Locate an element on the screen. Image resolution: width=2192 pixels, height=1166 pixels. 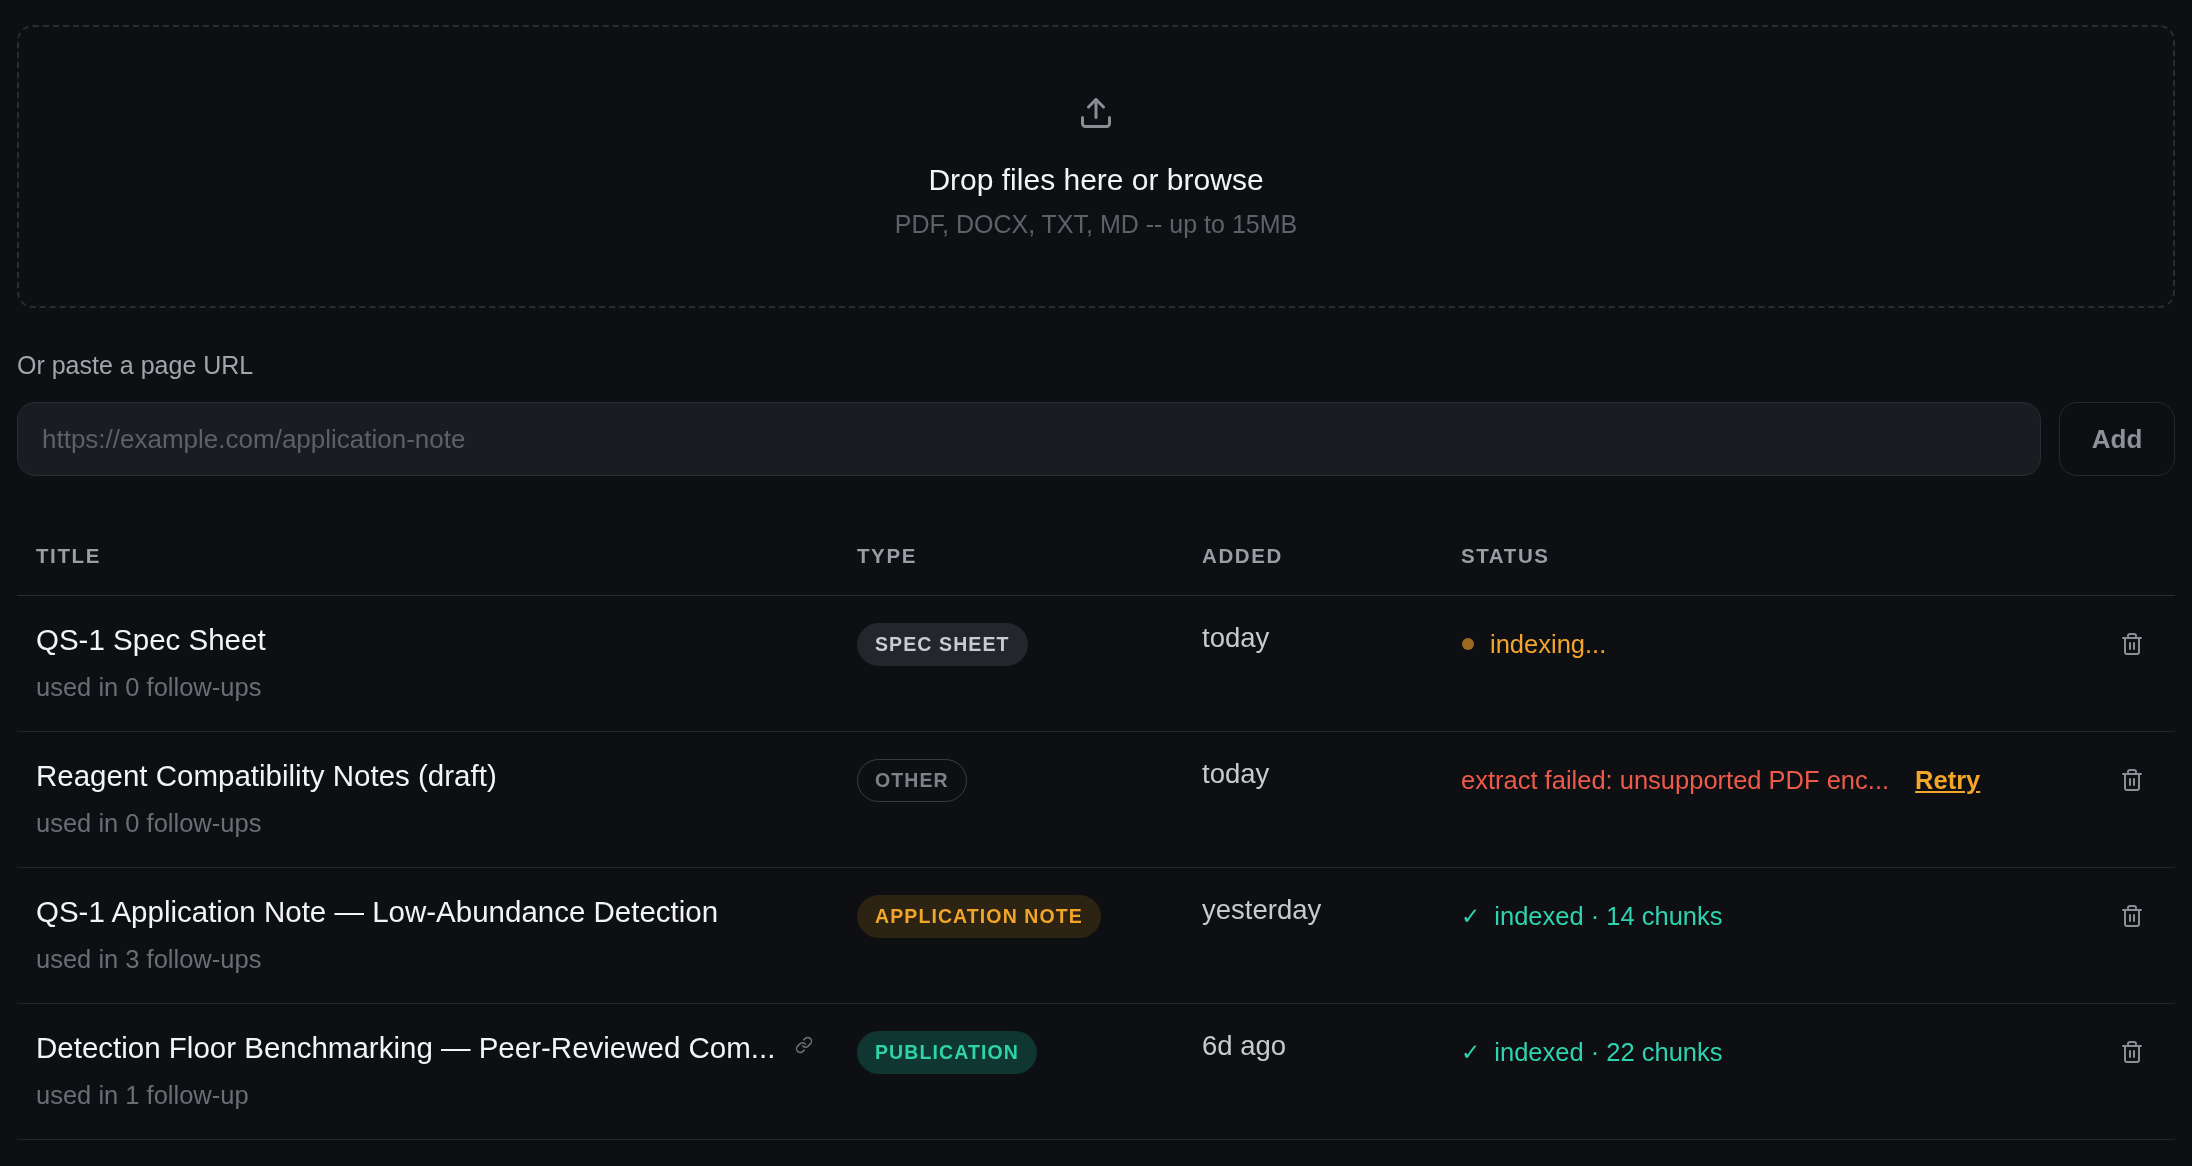
column-header: ADDED is located at coordinates (1243, 556).